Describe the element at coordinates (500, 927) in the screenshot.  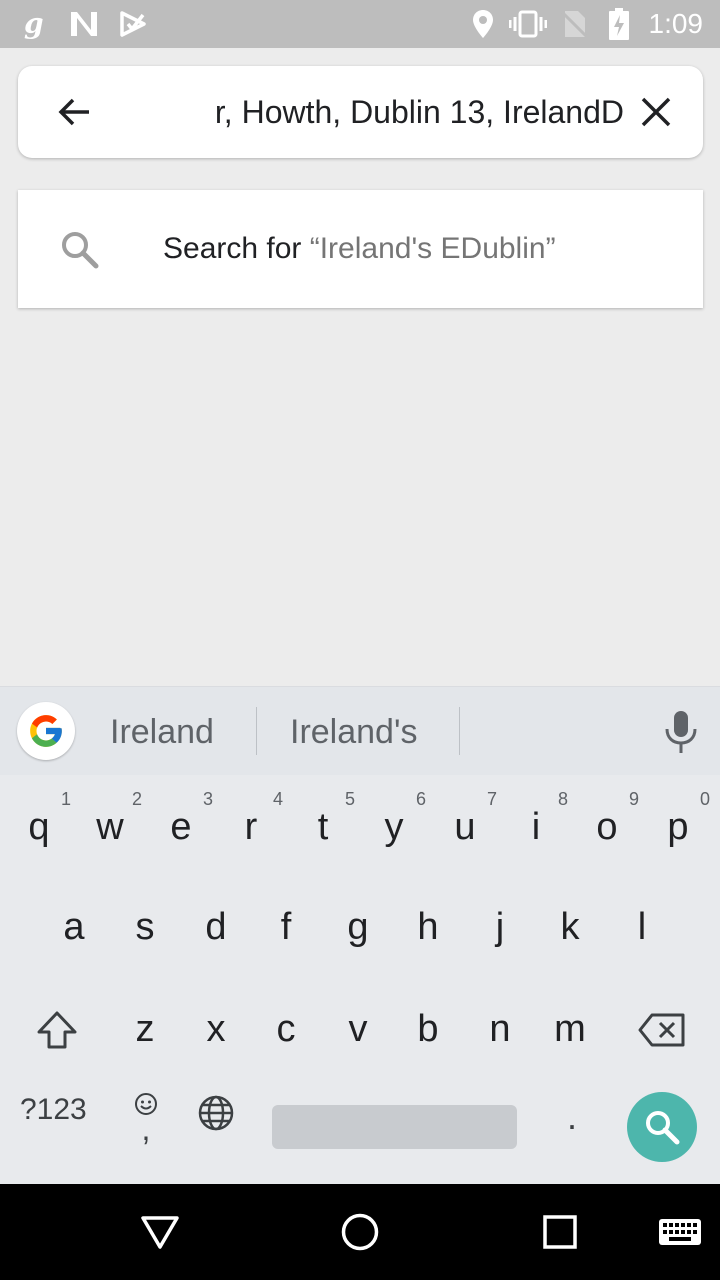
I see `key-j: j` at that location.